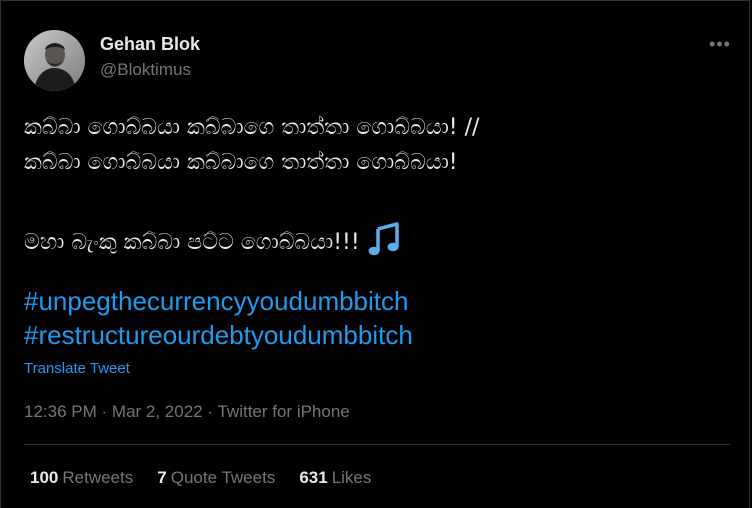 This screenshot has width=752, height=508. I want to click on quotes-label: Quote Tweets, so click(223, 477).